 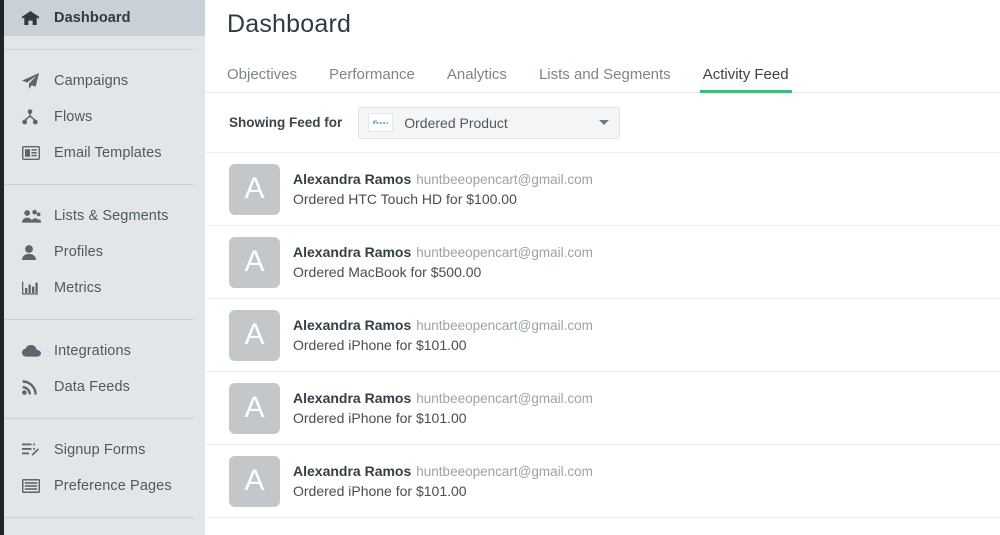 I want to click on sidebar-item-profiles: Profiles, so click(x=104, y=252).